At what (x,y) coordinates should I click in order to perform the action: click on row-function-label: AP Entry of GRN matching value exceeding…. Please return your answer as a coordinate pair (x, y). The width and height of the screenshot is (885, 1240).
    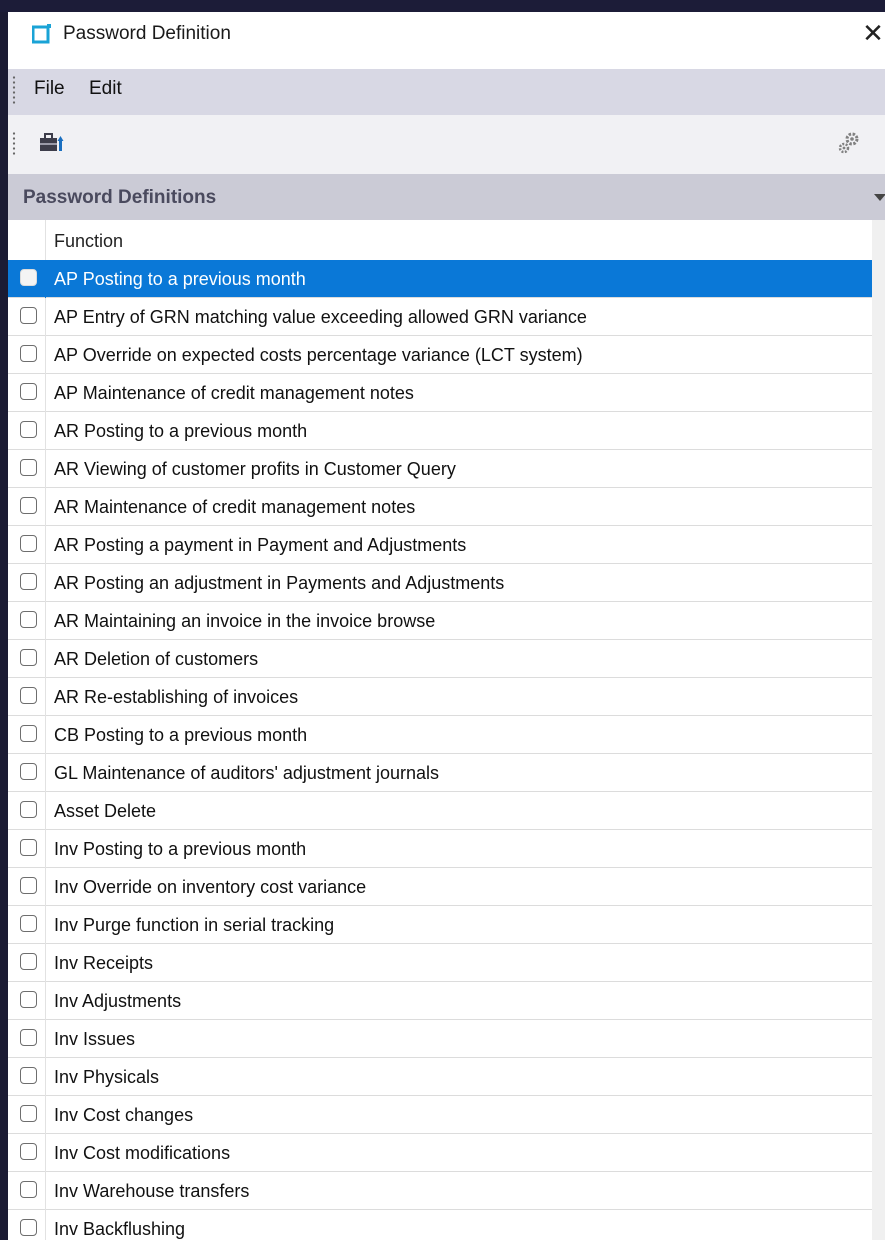
    Looking at the image, I should click on (320, 317).